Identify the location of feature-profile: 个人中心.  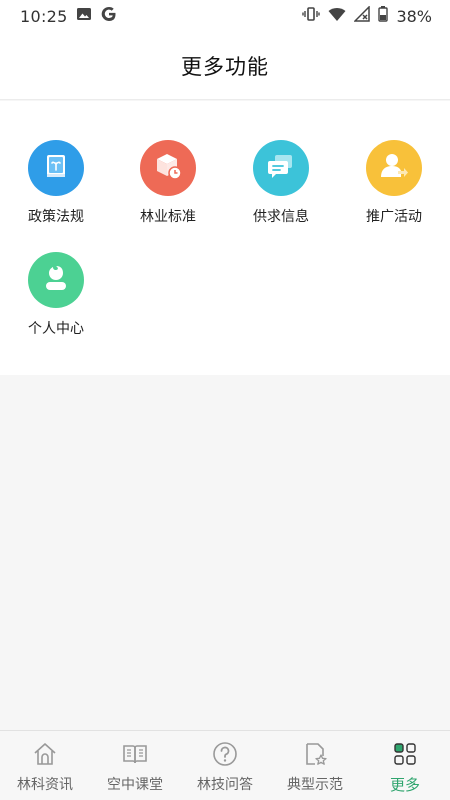
(56, 300).